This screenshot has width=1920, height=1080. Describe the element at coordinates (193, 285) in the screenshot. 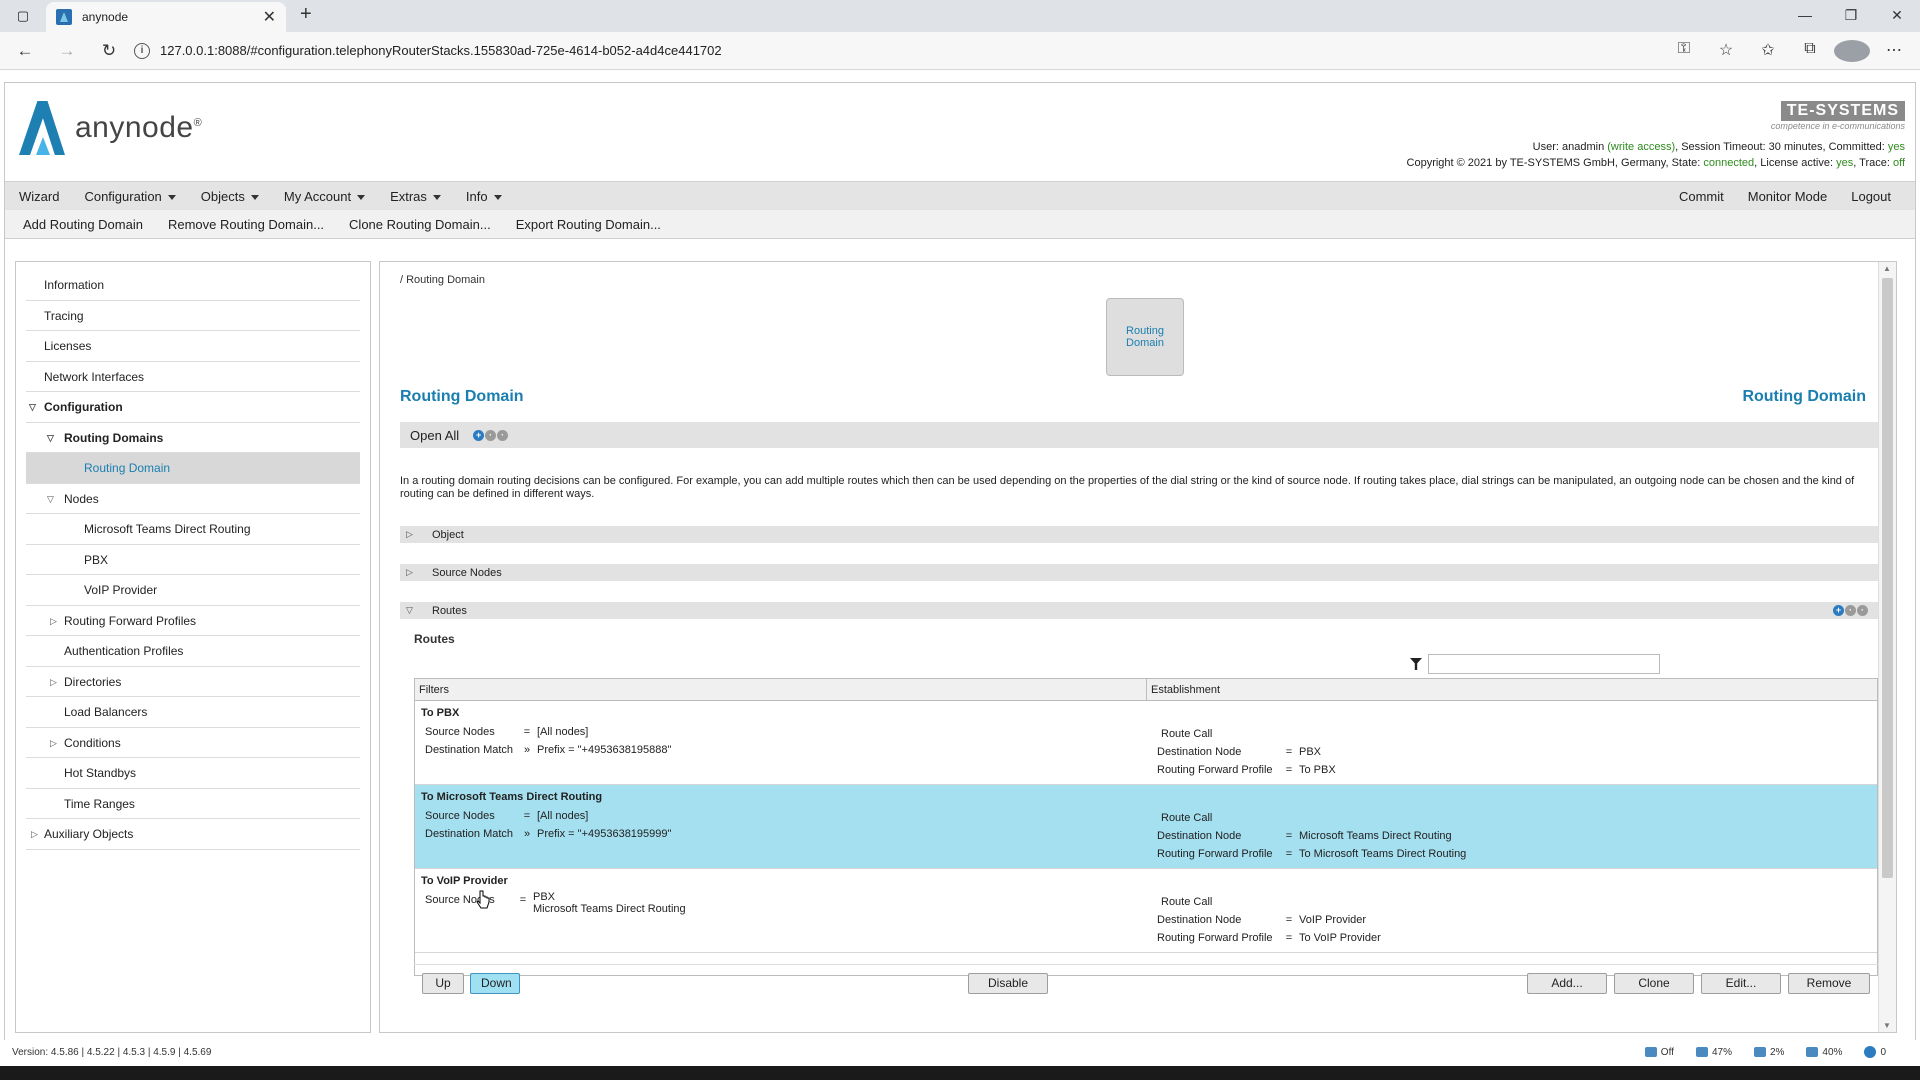

I see `tree-item-information: Information` at that location.